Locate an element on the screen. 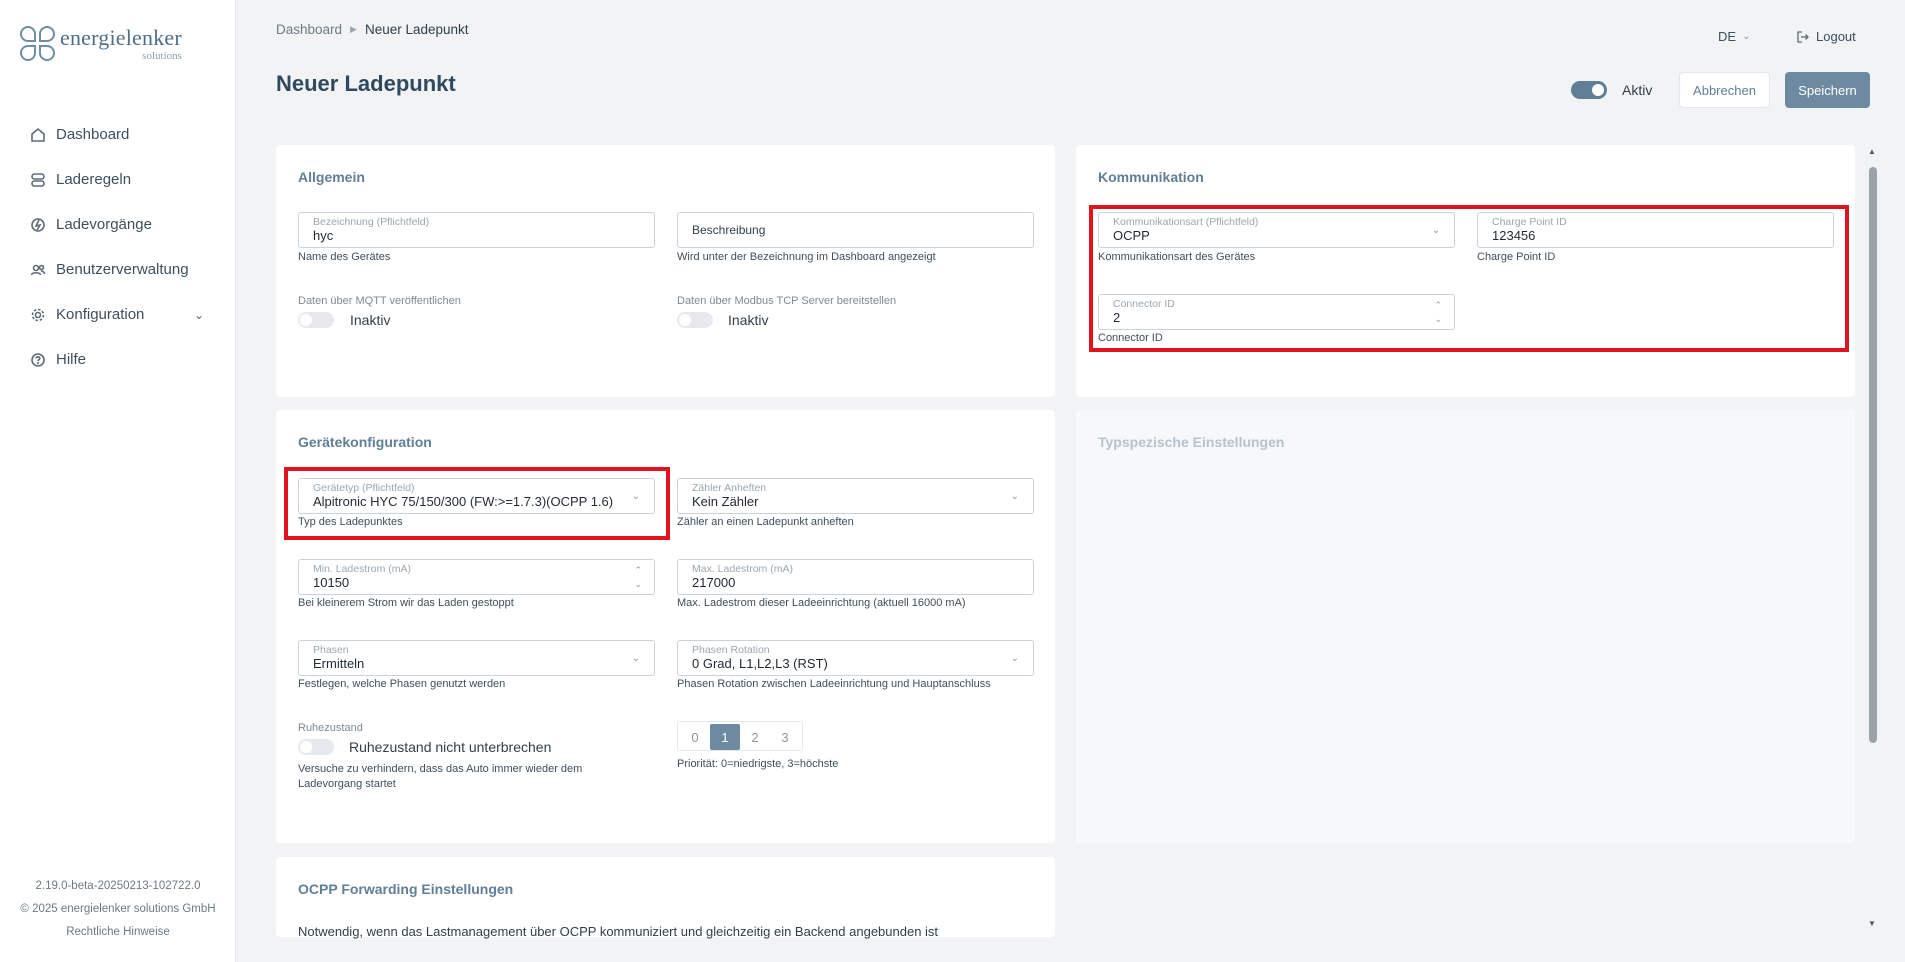 The width and height of the screenshot is (1905, 962). rest-toggle is located at coordinates (316, 747).